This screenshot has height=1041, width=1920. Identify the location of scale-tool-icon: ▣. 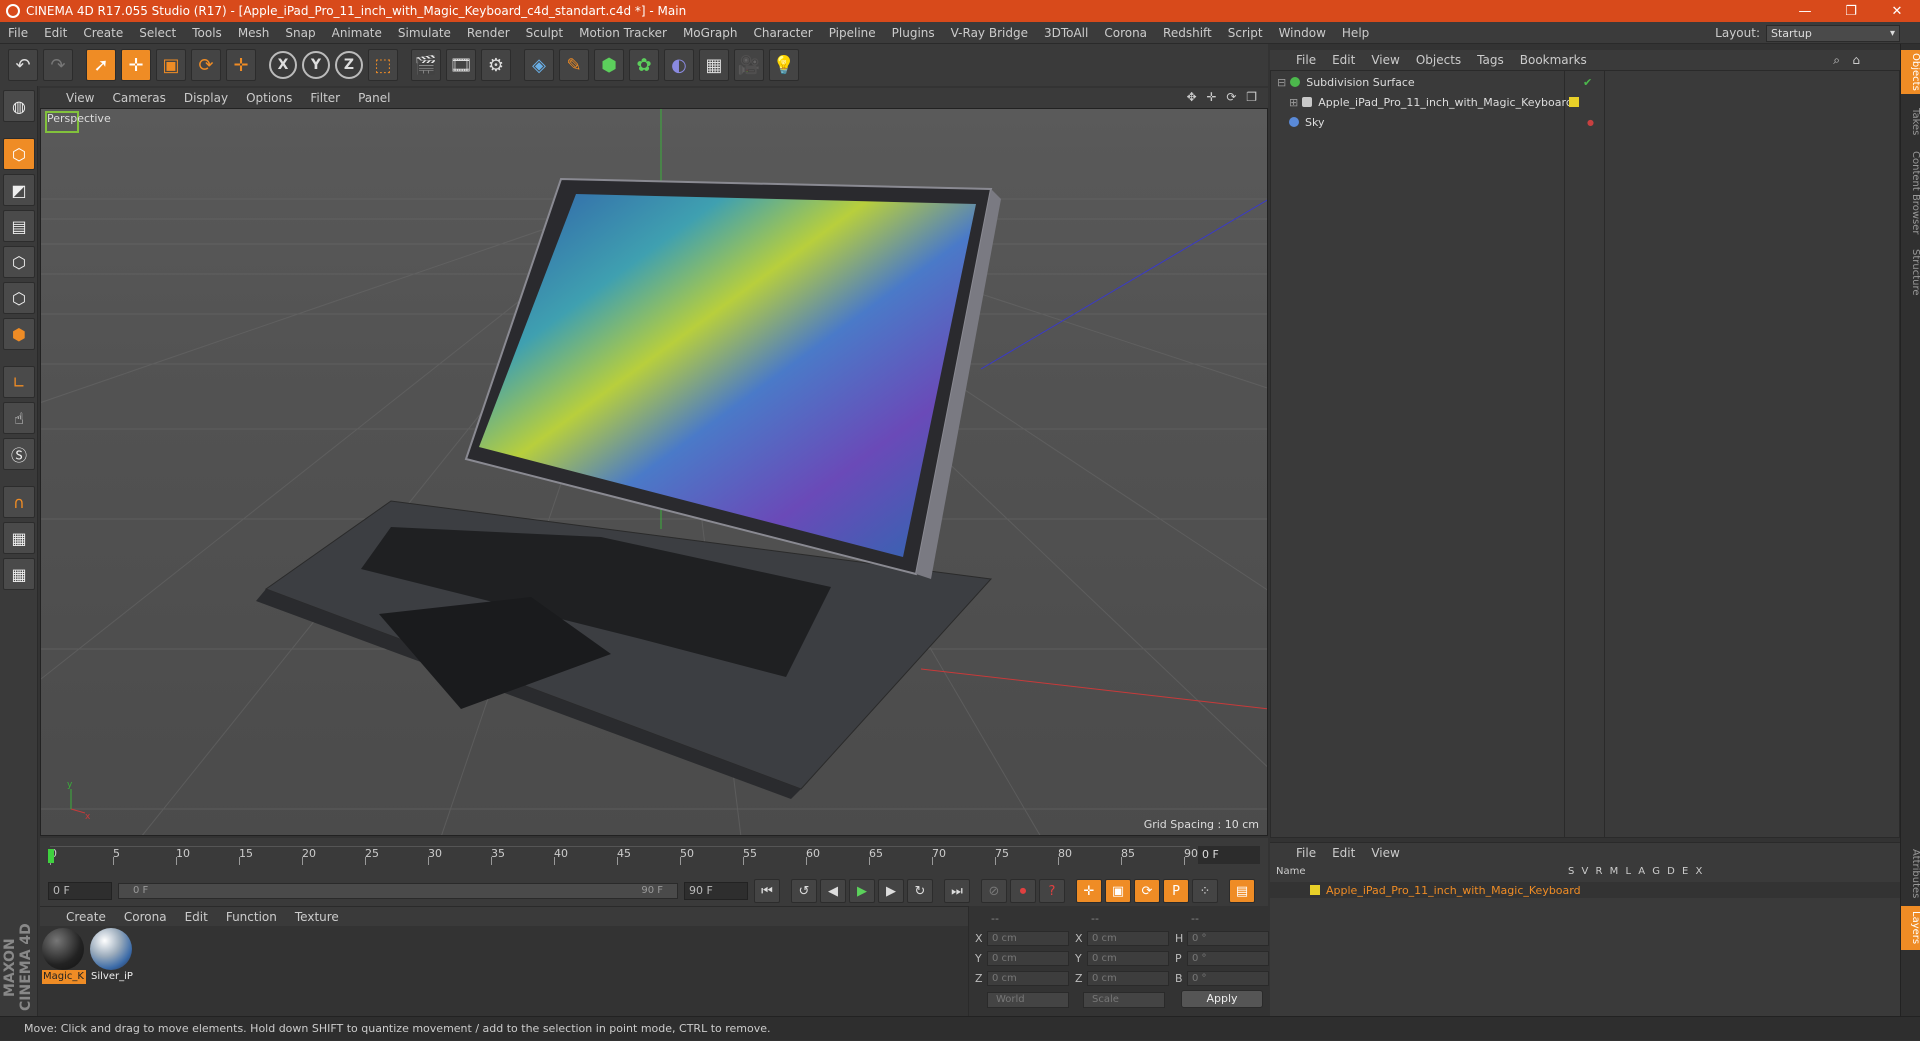
(171, 65).